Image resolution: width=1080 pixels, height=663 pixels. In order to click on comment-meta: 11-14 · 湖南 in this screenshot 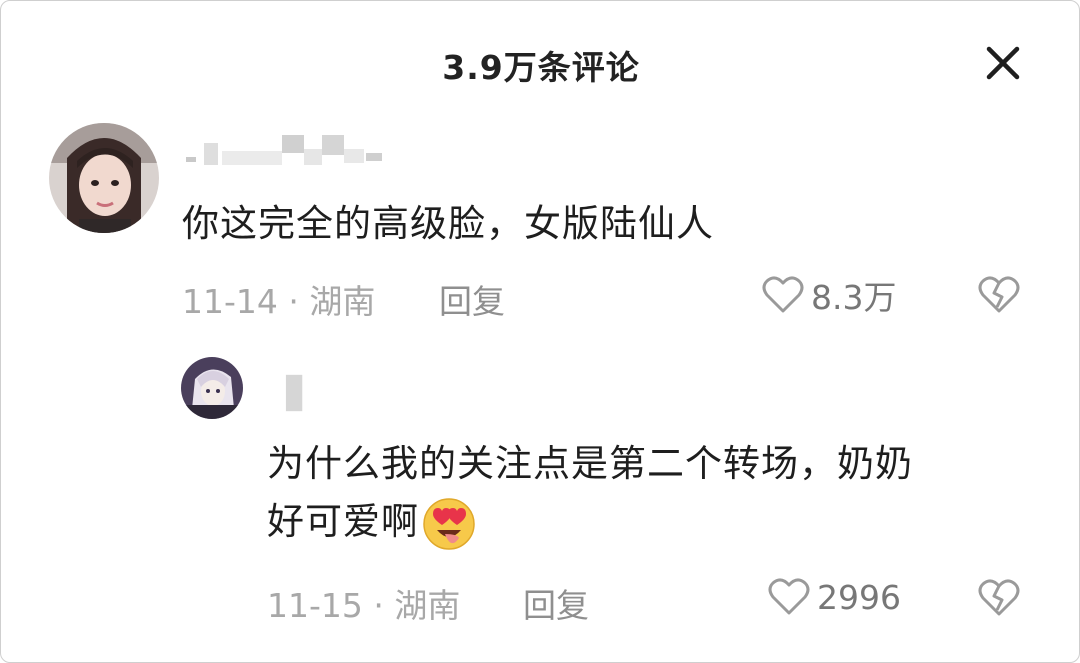, I will do `click(278, 299)`.